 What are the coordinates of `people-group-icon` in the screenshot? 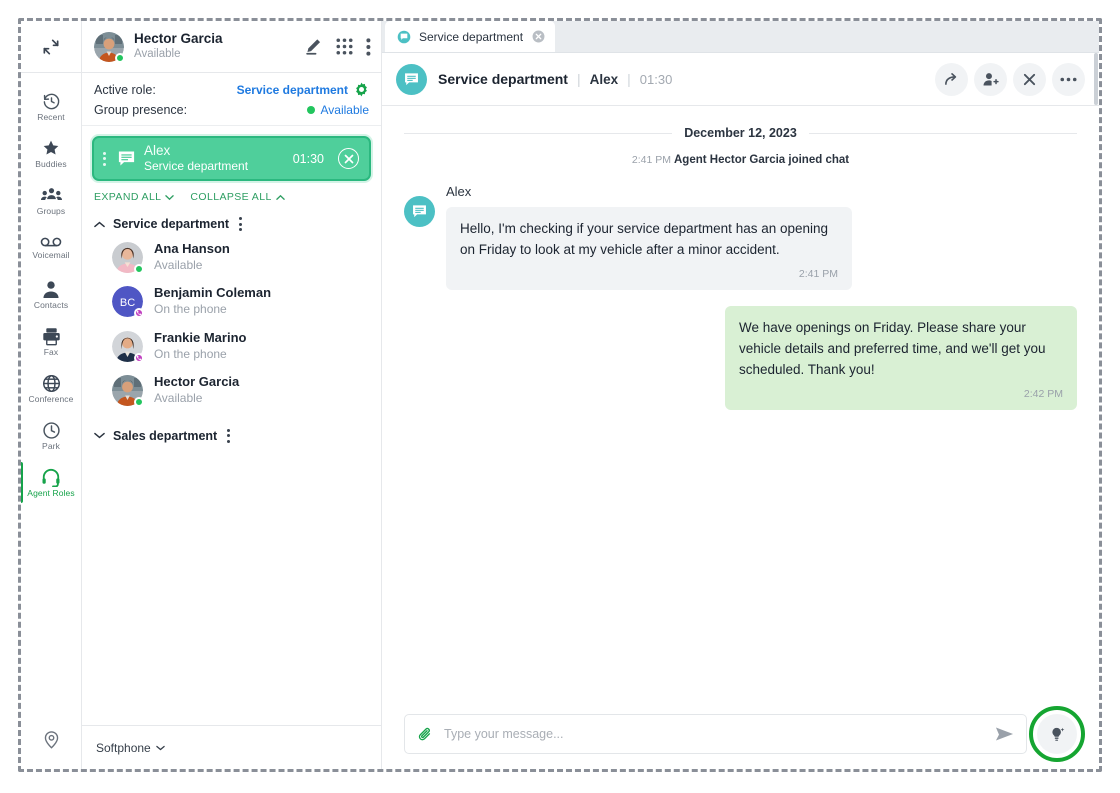 It's located at (51, 195).